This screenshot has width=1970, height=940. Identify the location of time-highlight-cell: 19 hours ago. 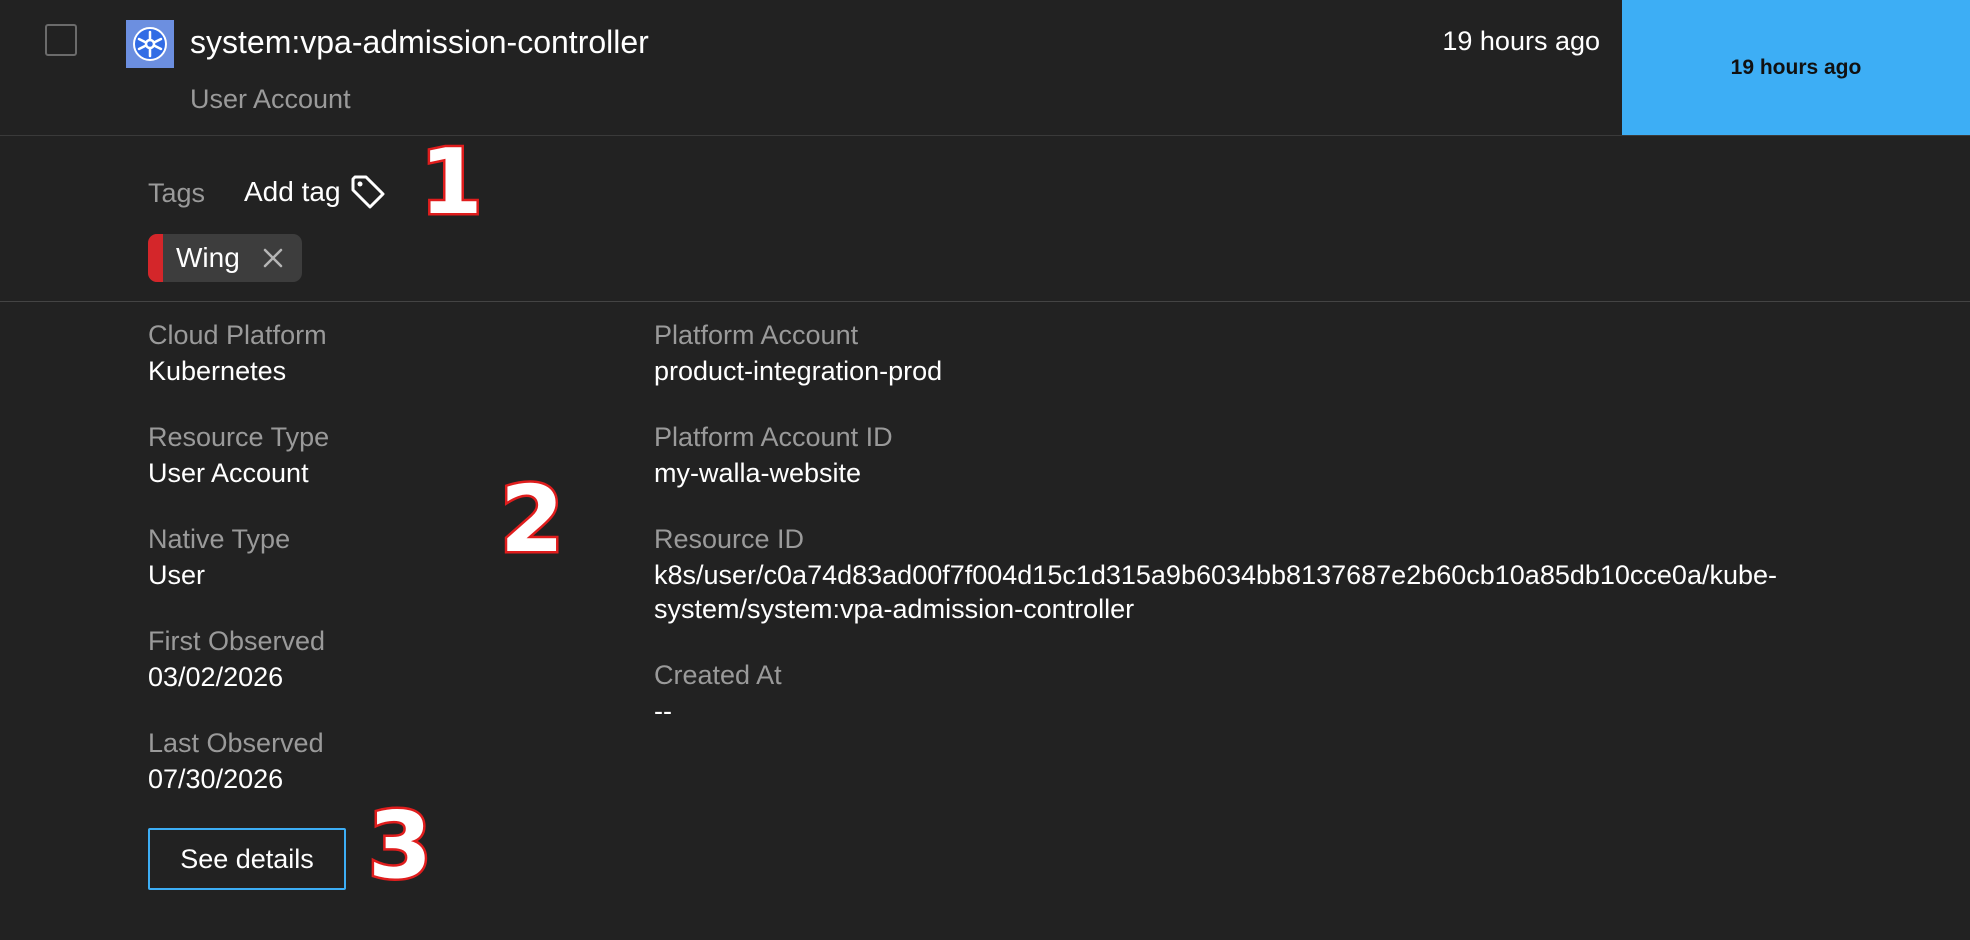
(1796, 67).